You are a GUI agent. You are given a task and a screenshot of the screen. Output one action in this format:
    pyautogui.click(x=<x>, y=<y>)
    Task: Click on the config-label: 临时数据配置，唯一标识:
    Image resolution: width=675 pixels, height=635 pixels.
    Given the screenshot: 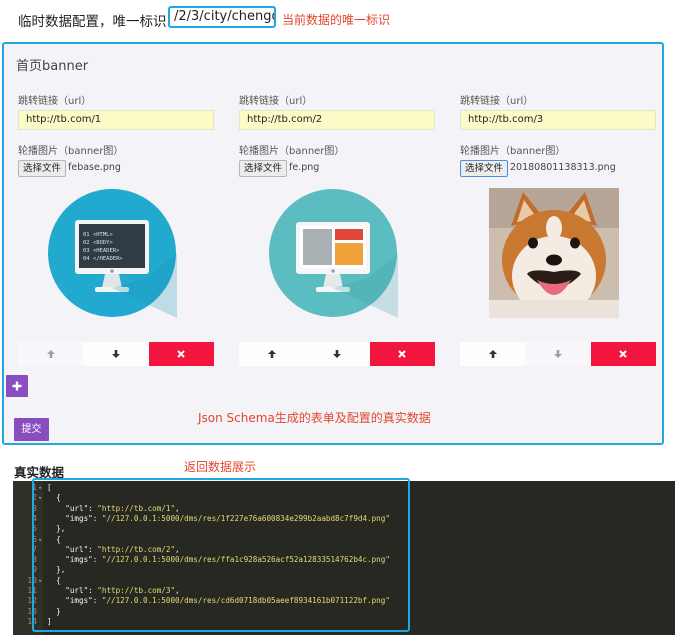 What is the action you would take?
    pyautogui.click(x=95, y=22)
    